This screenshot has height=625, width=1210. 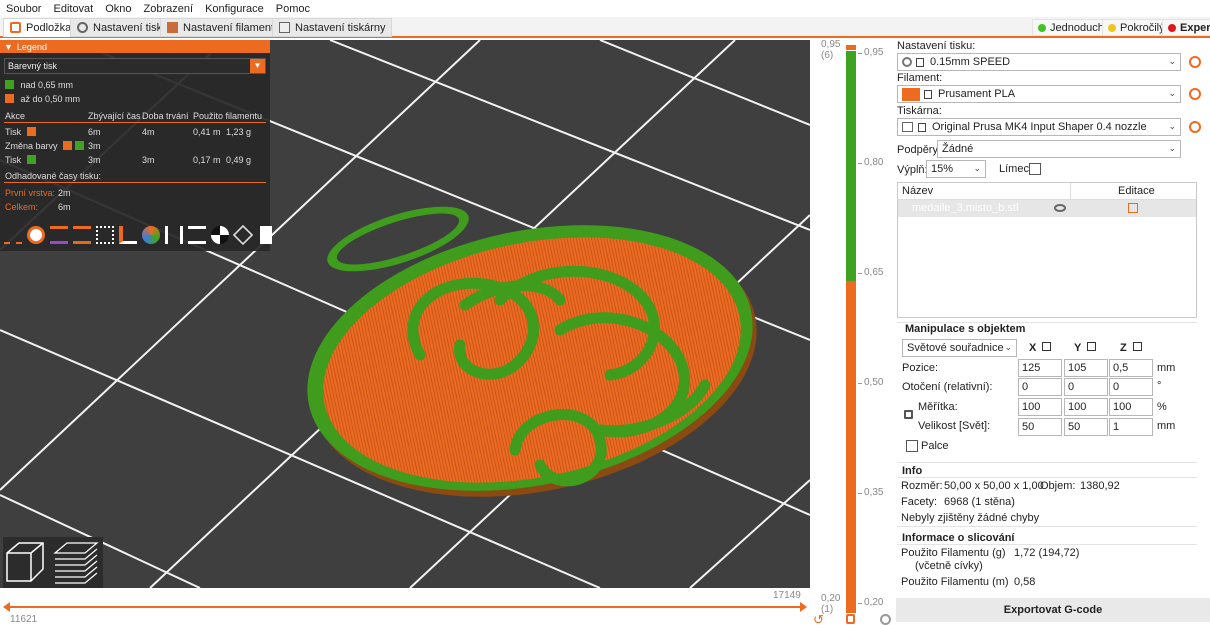 I want to click on object-list: Název Editace medaile_3.misto_b.stl, so click(x=1047, y=250).